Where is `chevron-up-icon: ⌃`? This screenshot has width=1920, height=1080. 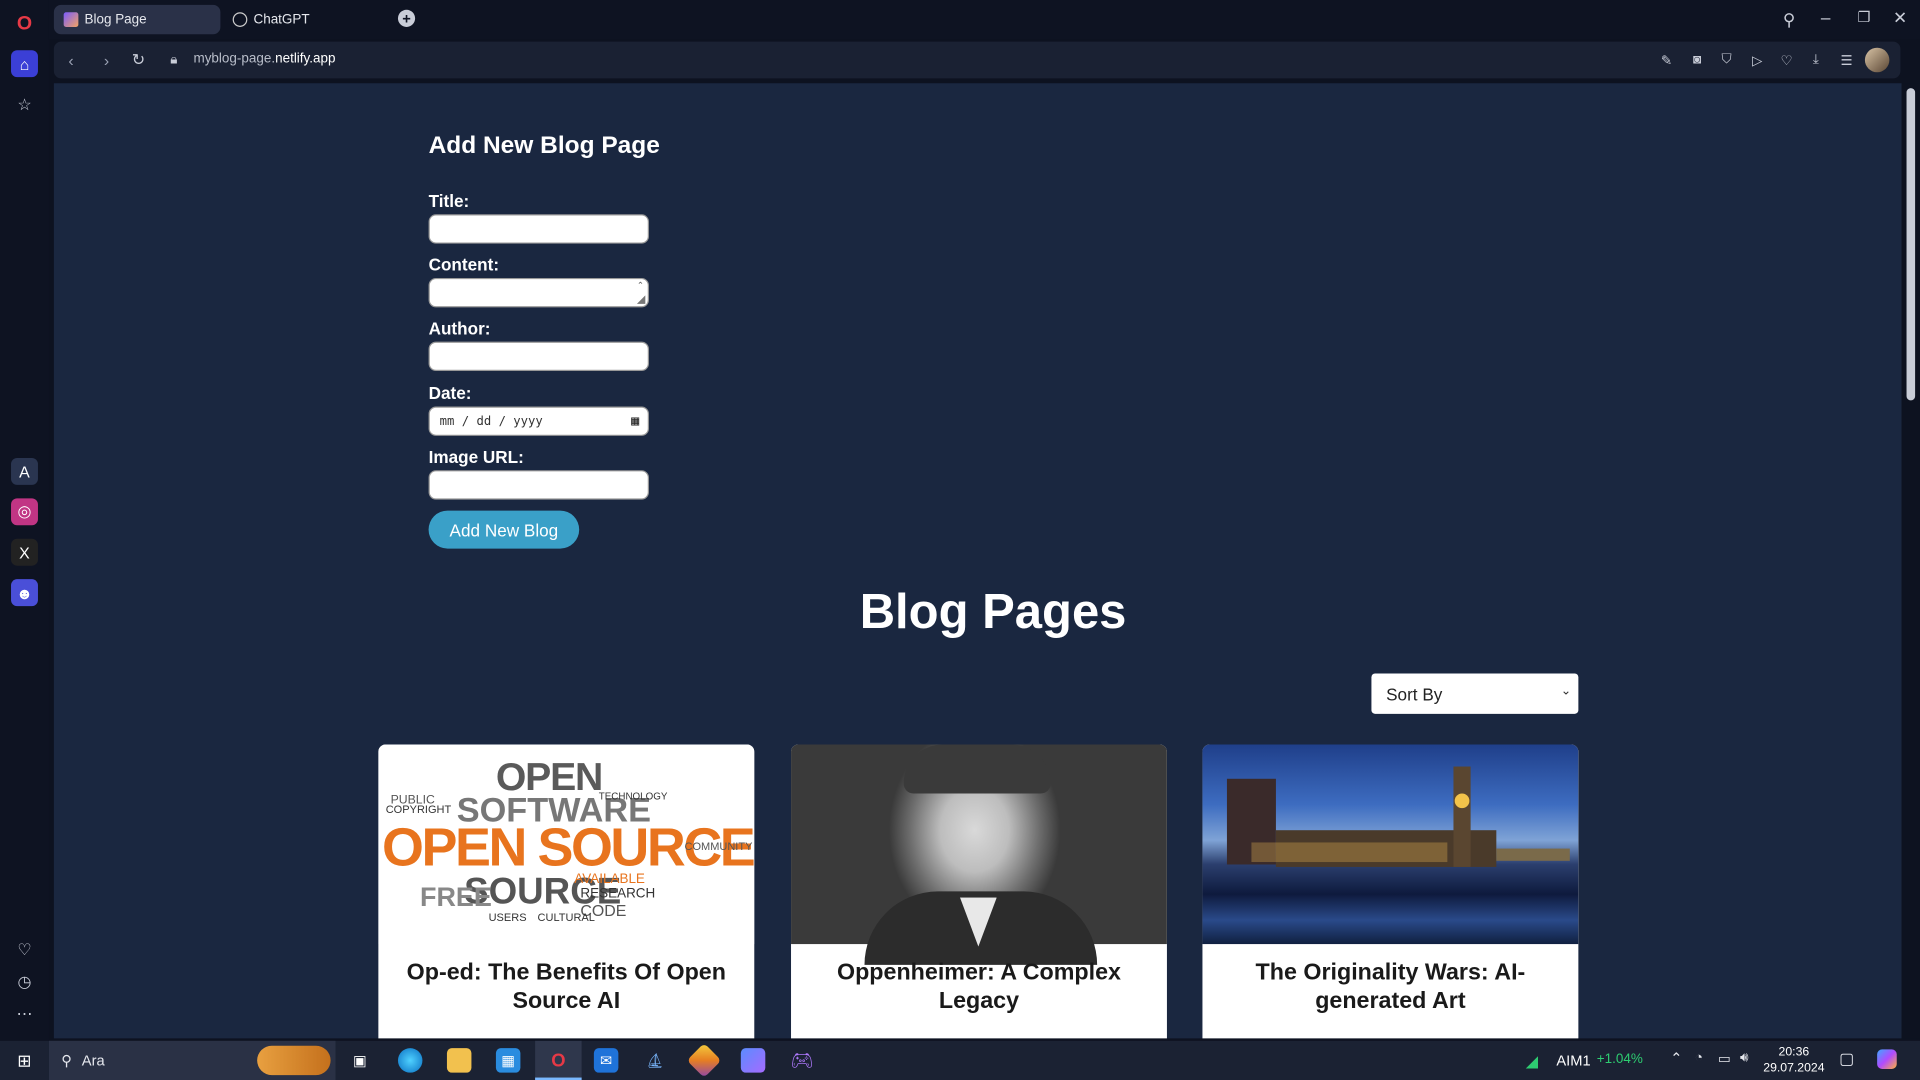
chevron-up-icon: ⌃ is located at coordinates (1676, 1057).